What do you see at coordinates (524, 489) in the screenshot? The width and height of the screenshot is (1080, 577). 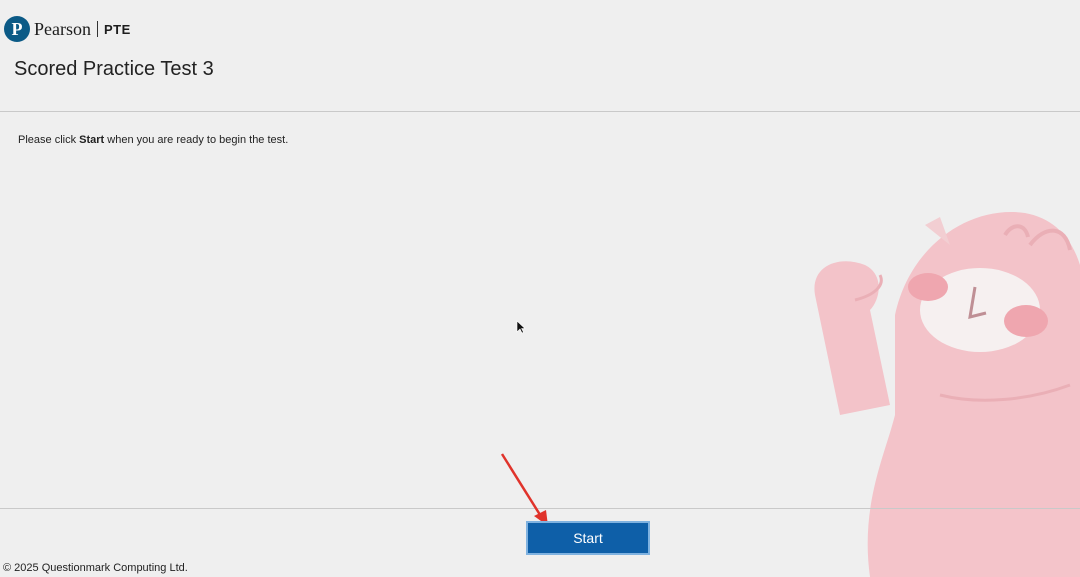 I see `annotation-arrow-icon` at bounding box center [524, 489].